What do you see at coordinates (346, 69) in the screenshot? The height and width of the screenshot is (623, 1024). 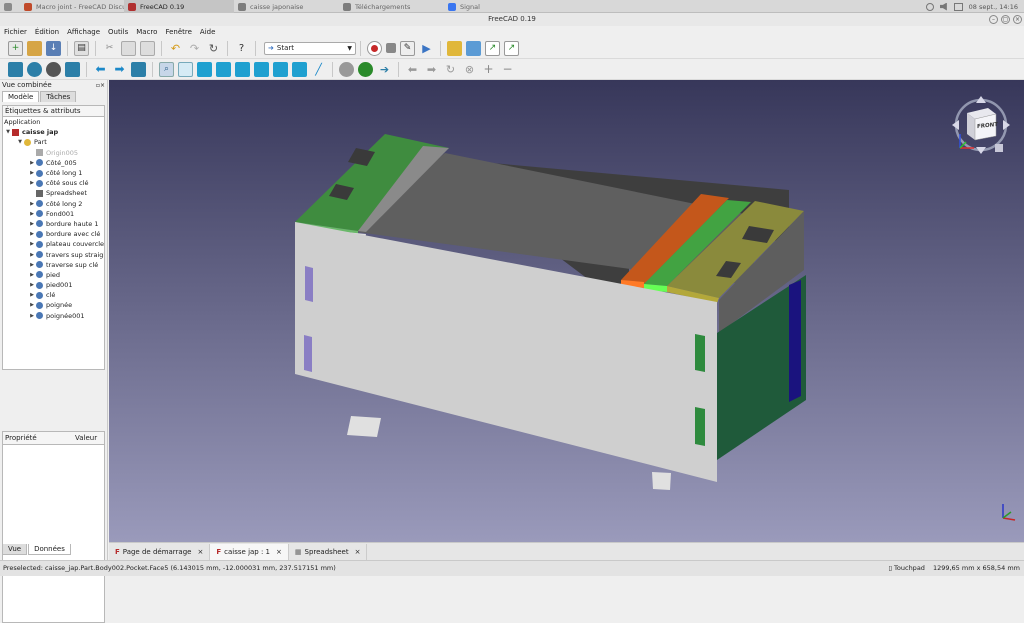 I see `web-stop-icon` at bounding box center [346, 69].